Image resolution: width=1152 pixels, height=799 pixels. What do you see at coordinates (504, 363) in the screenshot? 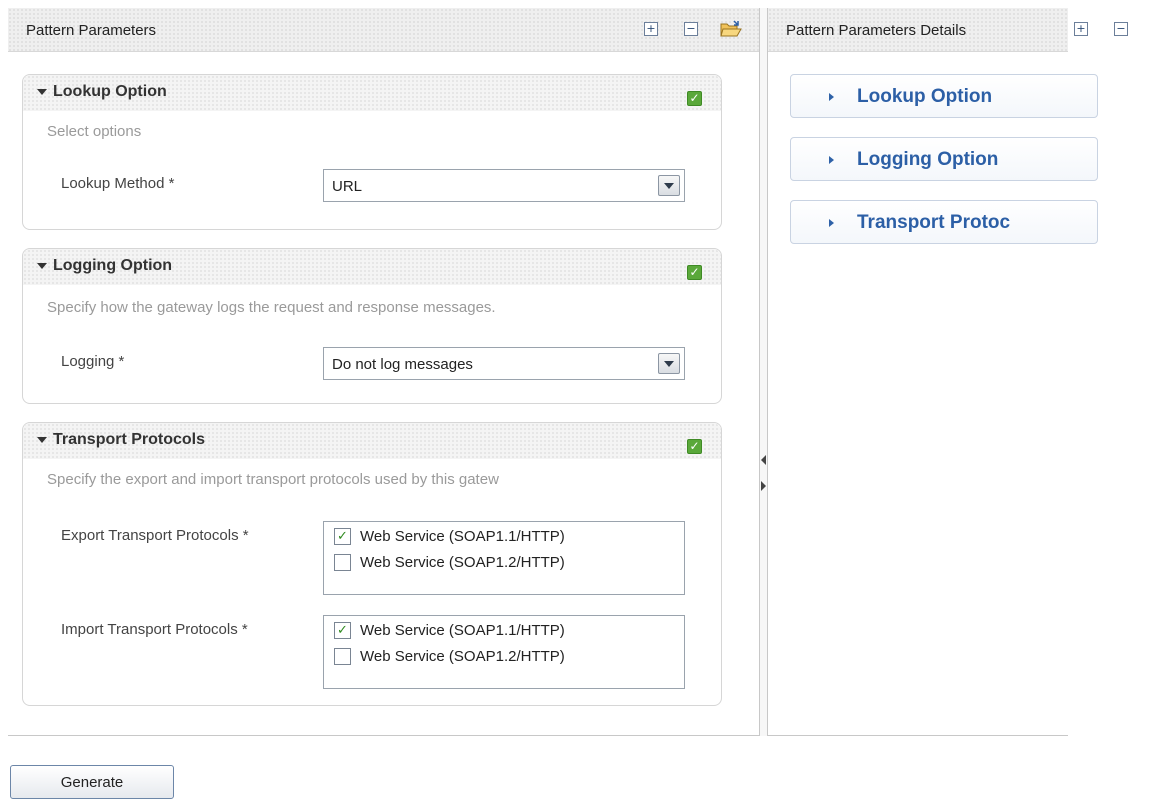
I see `logging-select: Do not log messages` at bounding box center [504, 363].